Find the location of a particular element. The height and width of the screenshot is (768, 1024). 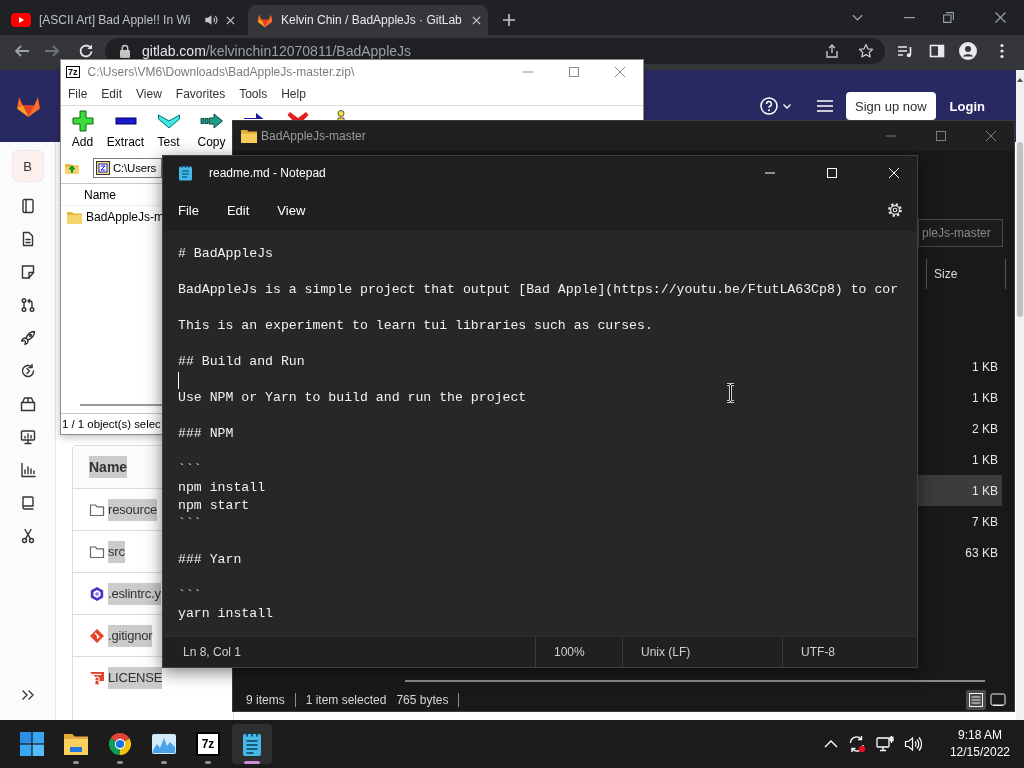

share-icon is located at coordinates (832, 50).